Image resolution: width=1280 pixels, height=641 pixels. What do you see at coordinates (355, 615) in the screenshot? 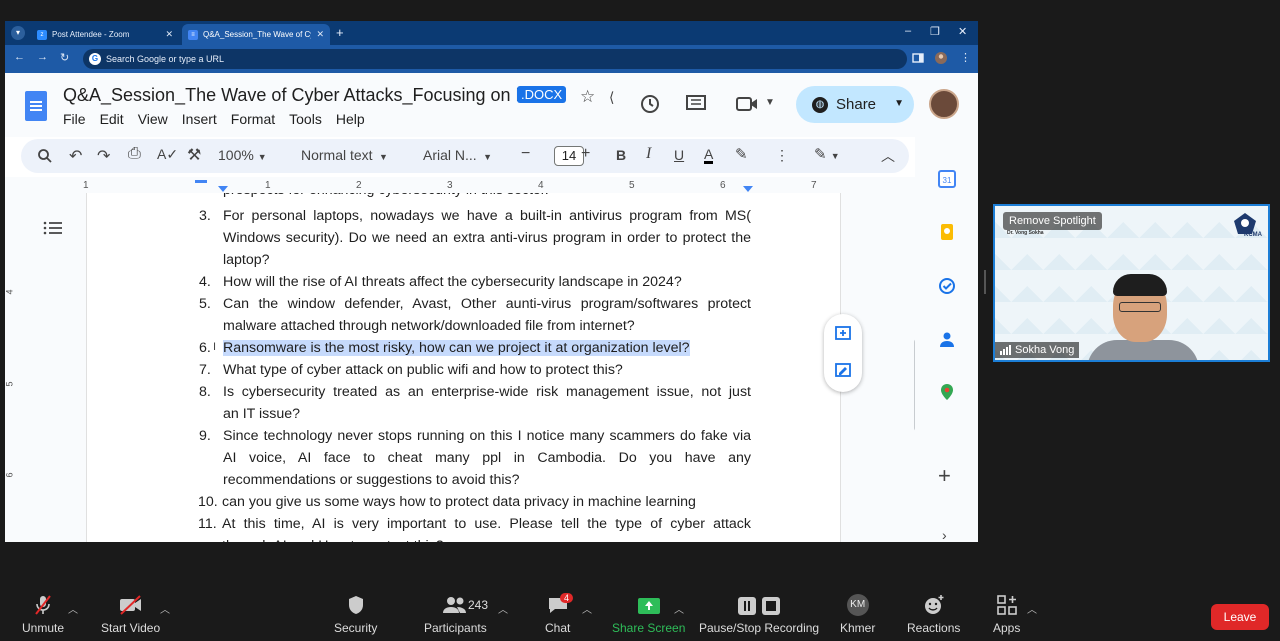
I see `security-button: Security` at bounding box center [355, 615].